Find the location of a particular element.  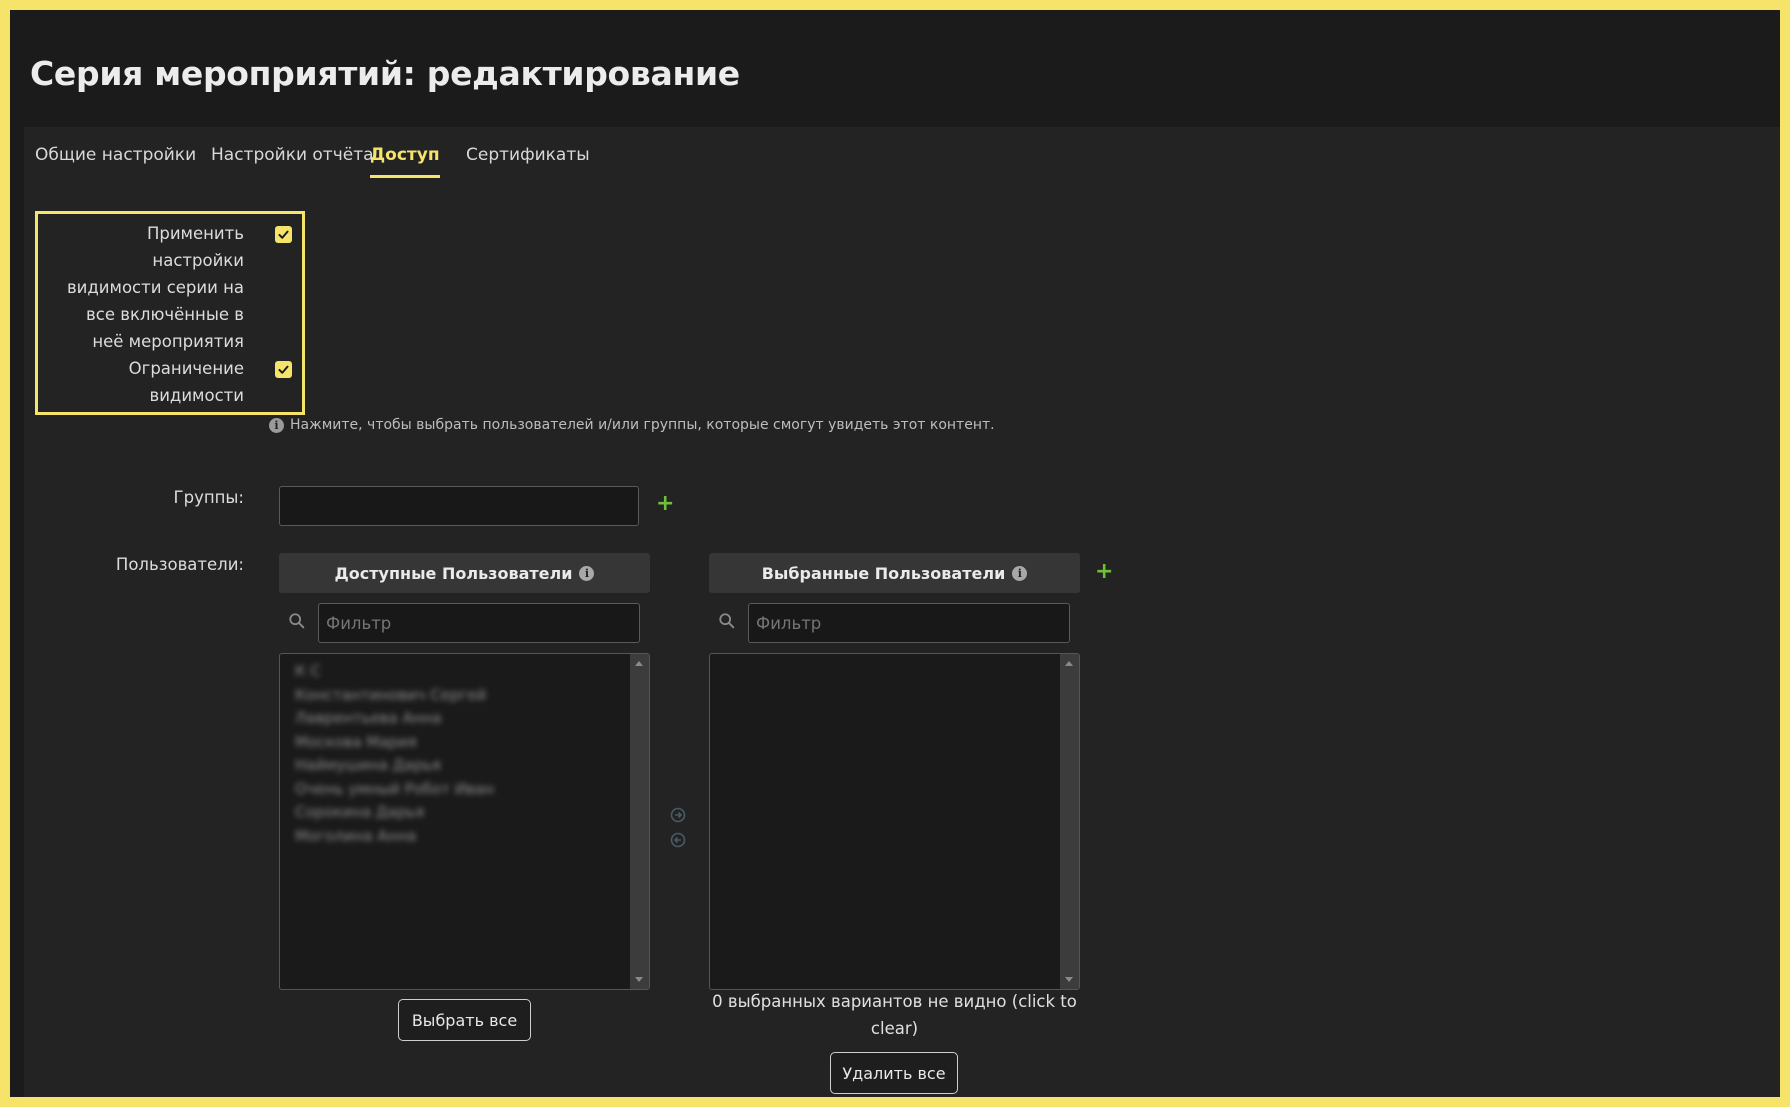

apply-series-visibility-checkbox is located at coordinates (283, 234).